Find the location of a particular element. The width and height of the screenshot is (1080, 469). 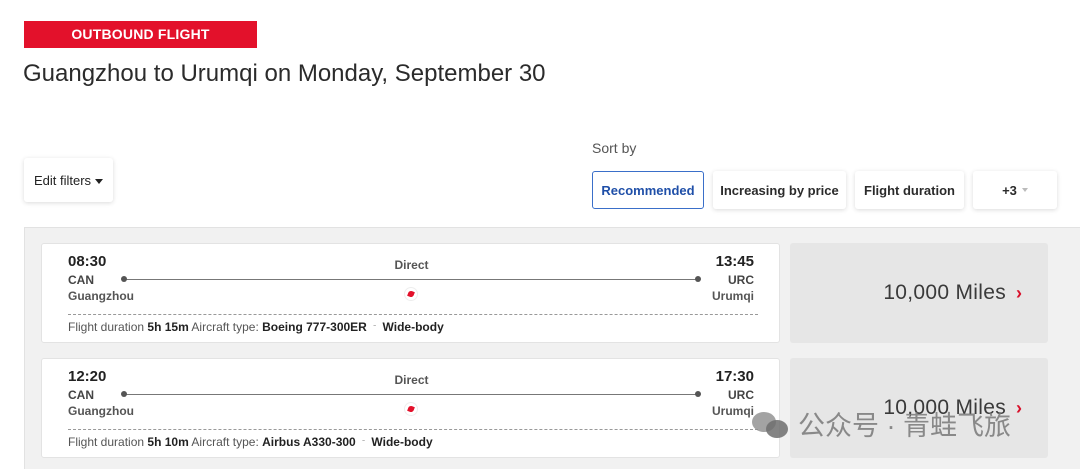

caret-down-icon is located at coordinates (99, 181).